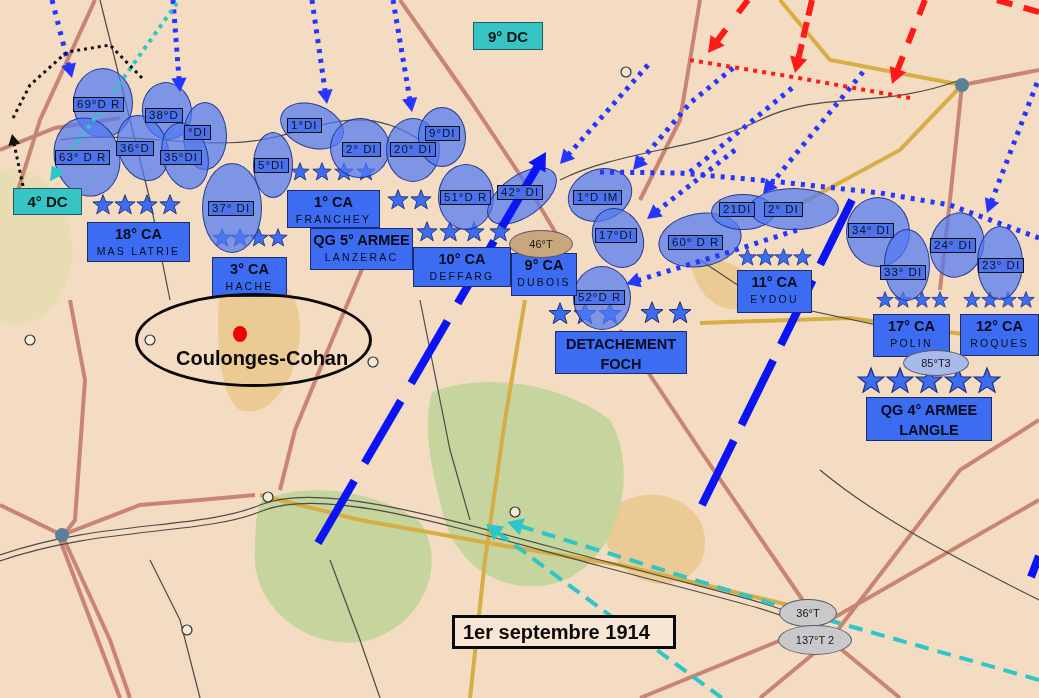 This screenshot has width=1039, height=698. I want to click on division-label: 9°DI, so click(442, 133).